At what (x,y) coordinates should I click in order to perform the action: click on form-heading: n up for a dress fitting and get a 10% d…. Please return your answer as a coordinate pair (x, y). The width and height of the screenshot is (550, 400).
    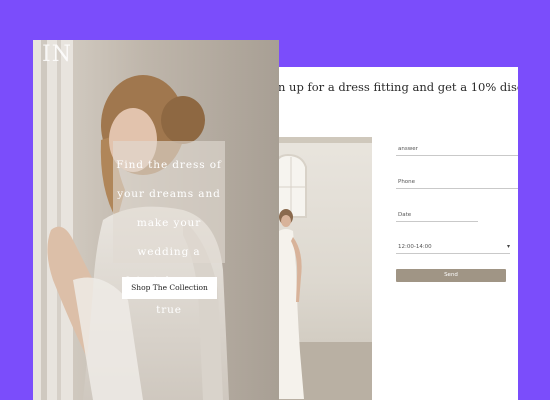
    Looking at the image, I should click on (398, 87).